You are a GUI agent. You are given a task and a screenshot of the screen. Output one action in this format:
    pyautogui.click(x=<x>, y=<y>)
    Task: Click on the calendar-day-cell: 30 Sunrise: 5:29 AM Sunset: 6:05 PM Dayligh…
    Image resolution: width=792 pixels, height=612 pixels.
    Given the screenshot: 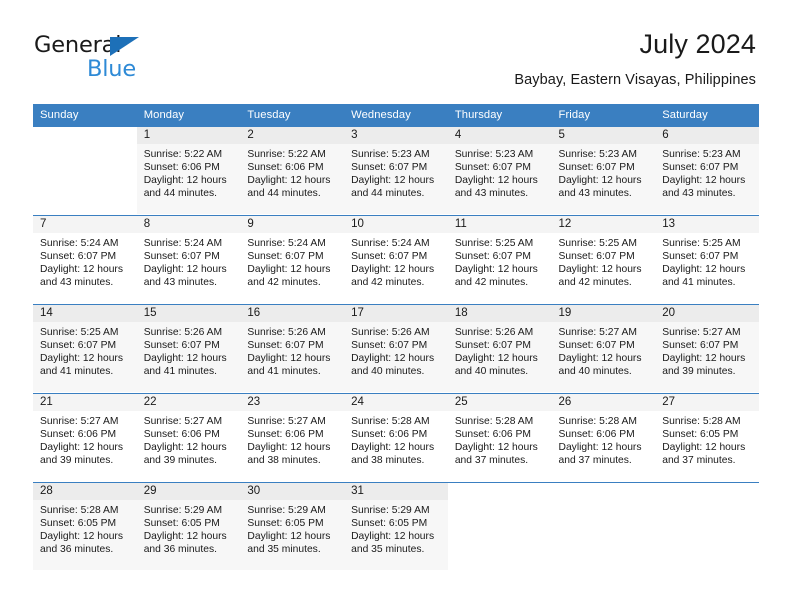 What is the action you would take?
    pyautogui.click(x=292, y=527)
    